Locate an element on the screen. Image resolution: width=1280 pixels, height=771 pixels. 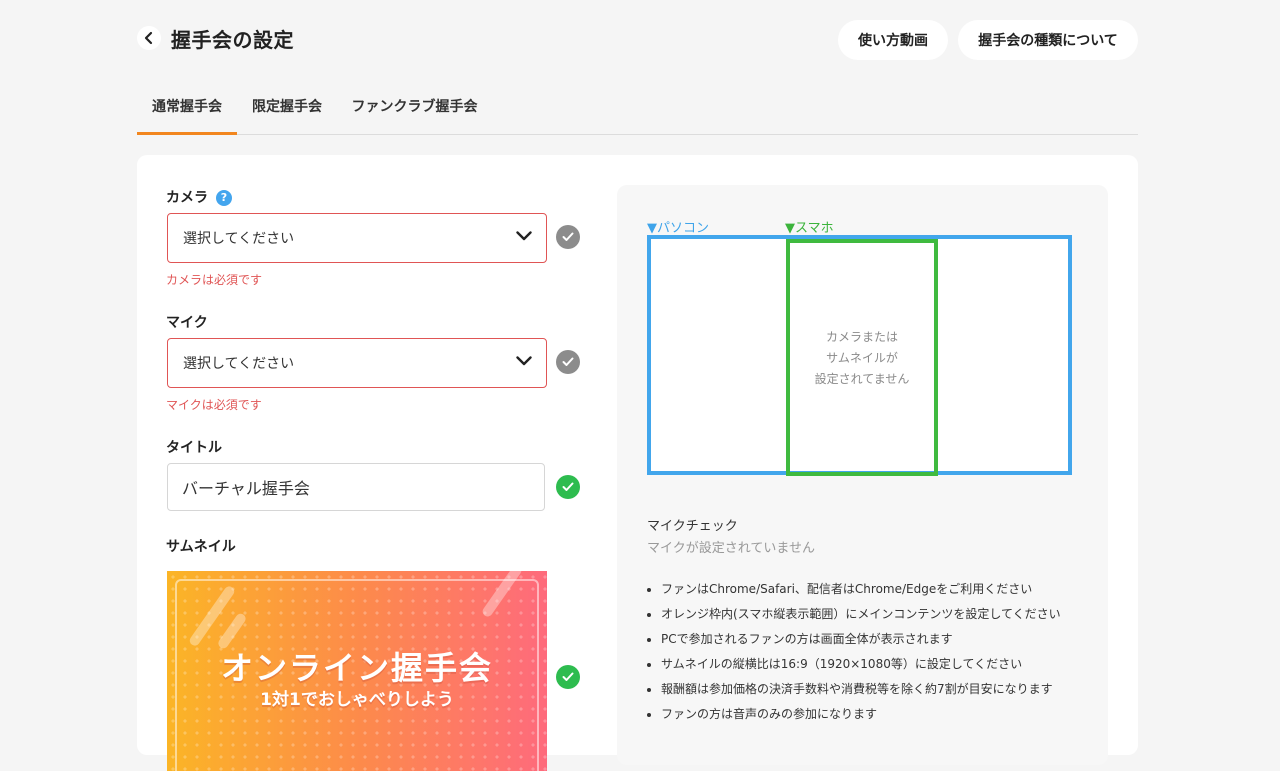
pc-view-label: ▼パソコン is located at coordinates (678, 228).